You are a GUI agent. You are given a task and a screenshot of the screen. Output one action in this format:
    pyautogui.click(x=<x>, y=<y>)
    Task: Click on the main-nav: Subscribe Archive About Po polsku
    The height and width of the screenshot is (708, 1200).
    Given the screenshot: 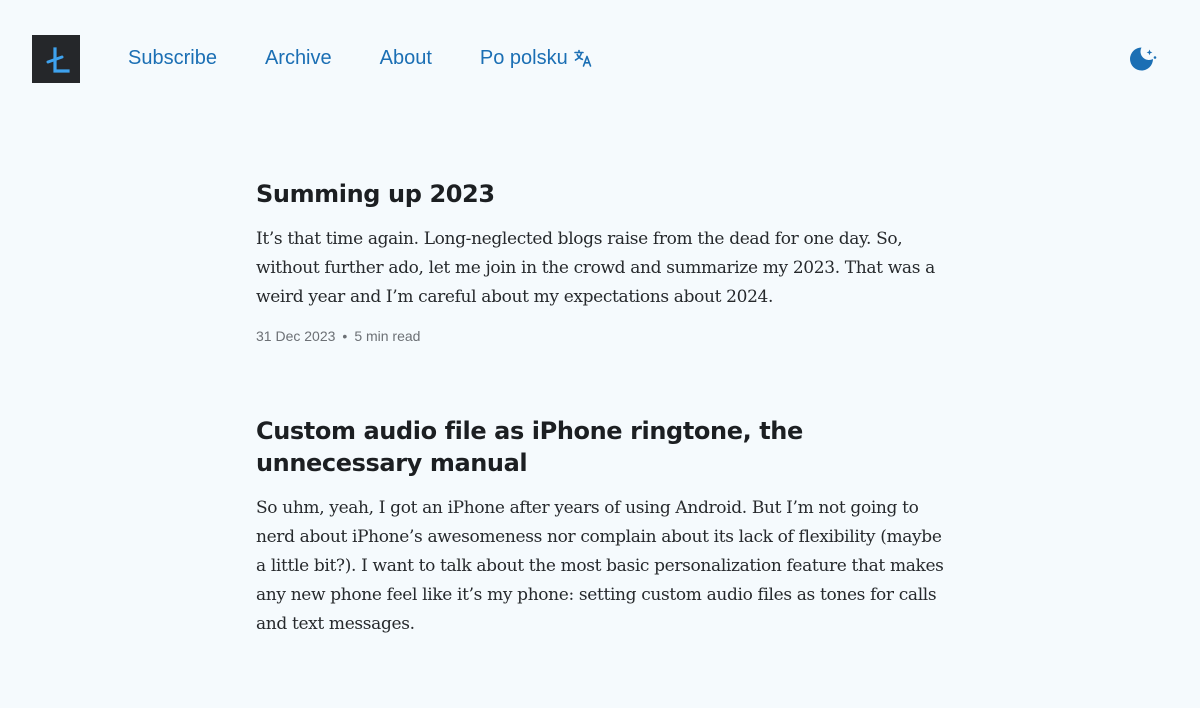 What is the action you would take?
    pyautogui.click(x=360, y=58)
    